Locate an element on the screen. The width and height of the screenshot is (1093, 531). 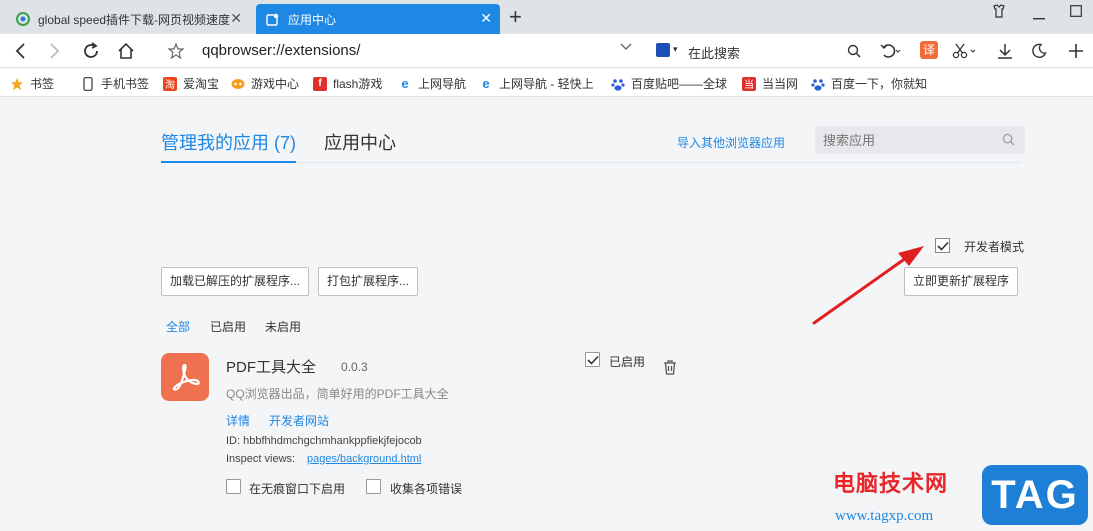
watermark-text: 电脑技术网 is located at coordinates (891, 483).